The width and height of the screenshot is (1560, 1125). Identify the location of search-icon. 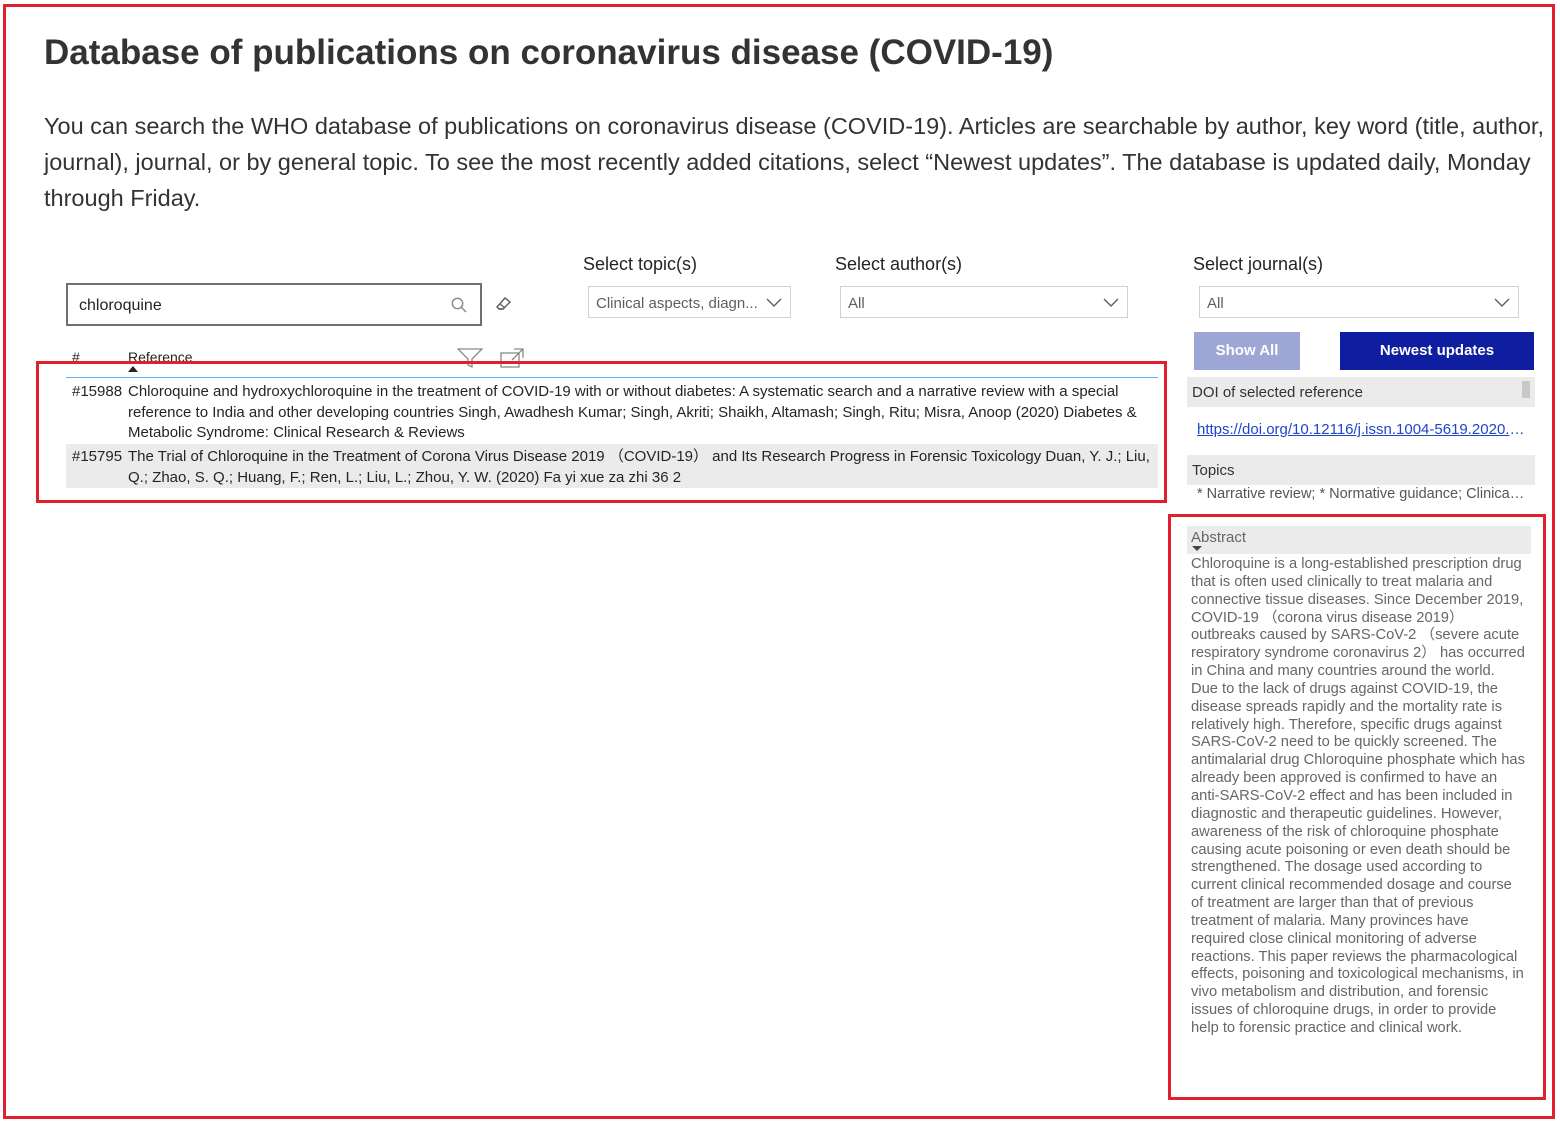
(459, 305).